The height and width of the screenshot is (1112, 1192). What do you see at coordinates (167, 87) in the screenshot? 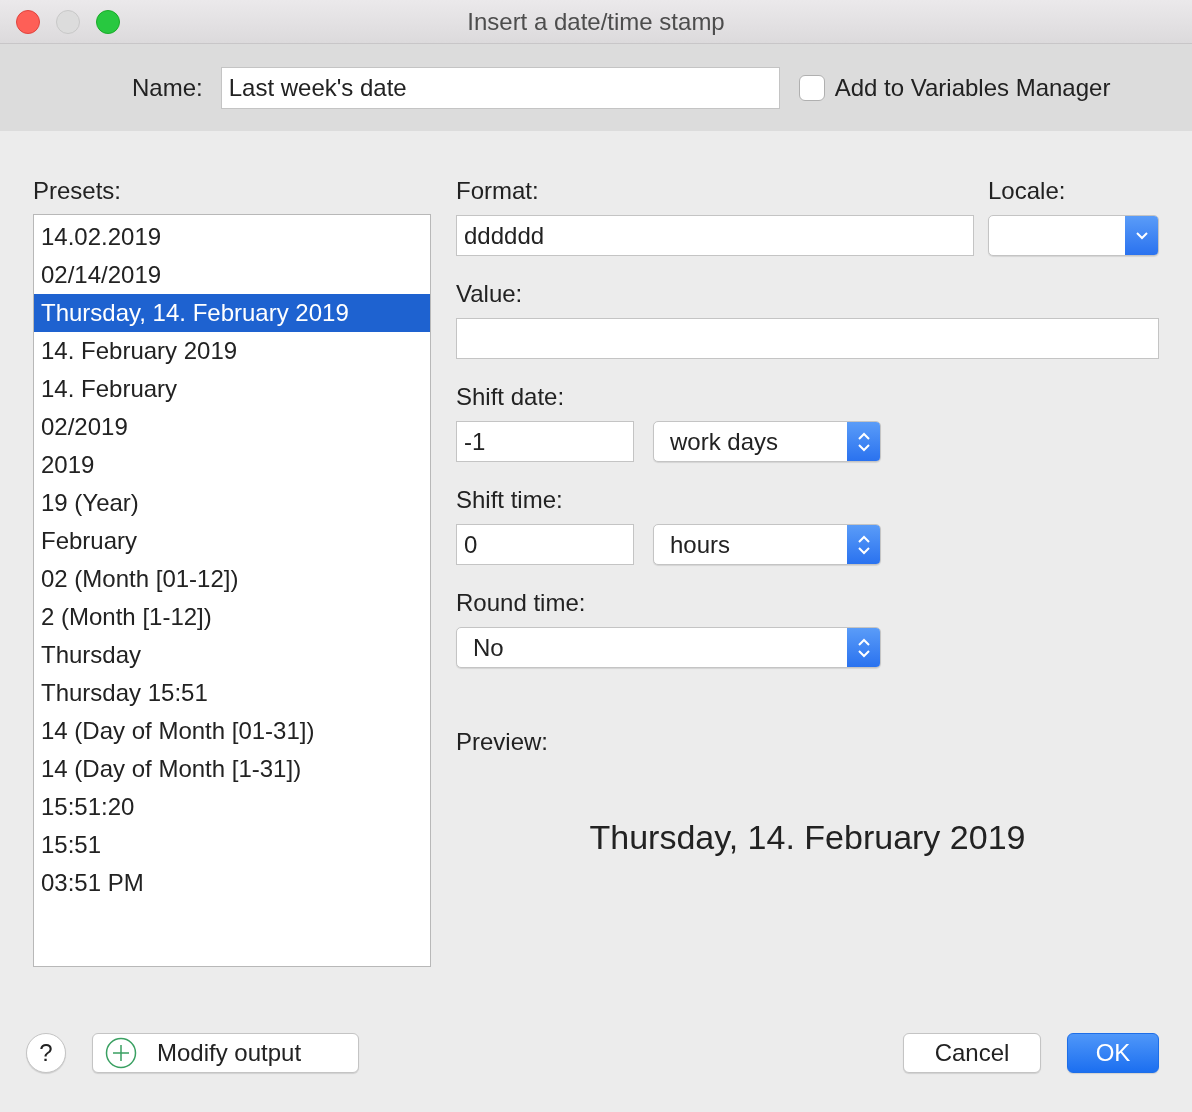
I see `name-label: Name:` at bounding box center [167, 87].